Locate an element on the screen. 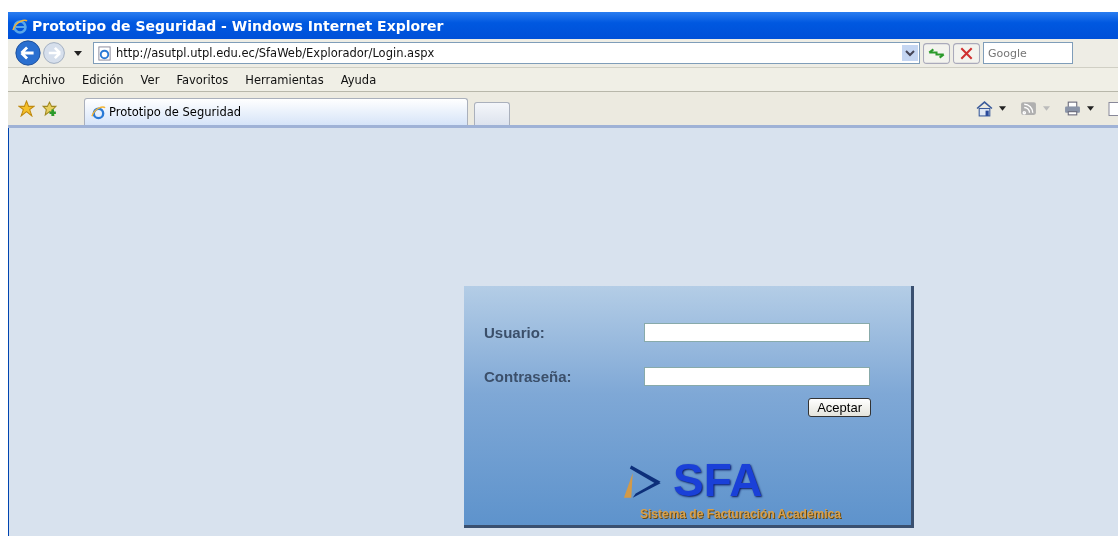 The width and height of the screenshot is (1118, 536). menu-item: Archivo is located at coordinates (43, 79).